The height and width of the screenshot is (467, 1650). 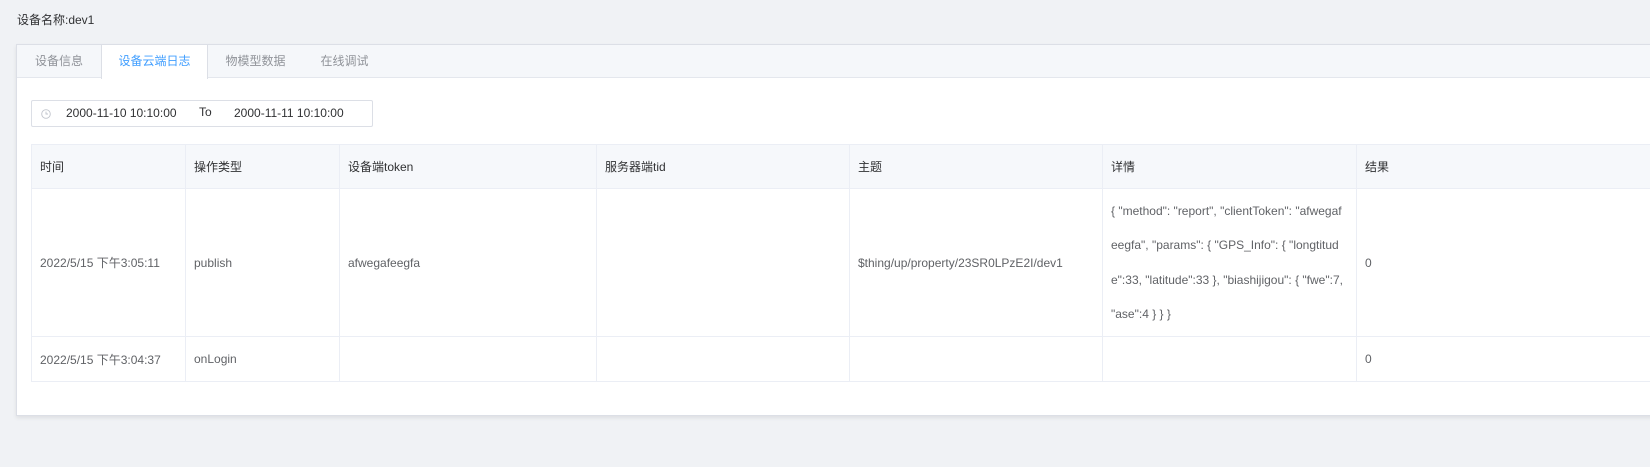 I want to click on column-header-result: 结果, so click(x=1503, y=166).